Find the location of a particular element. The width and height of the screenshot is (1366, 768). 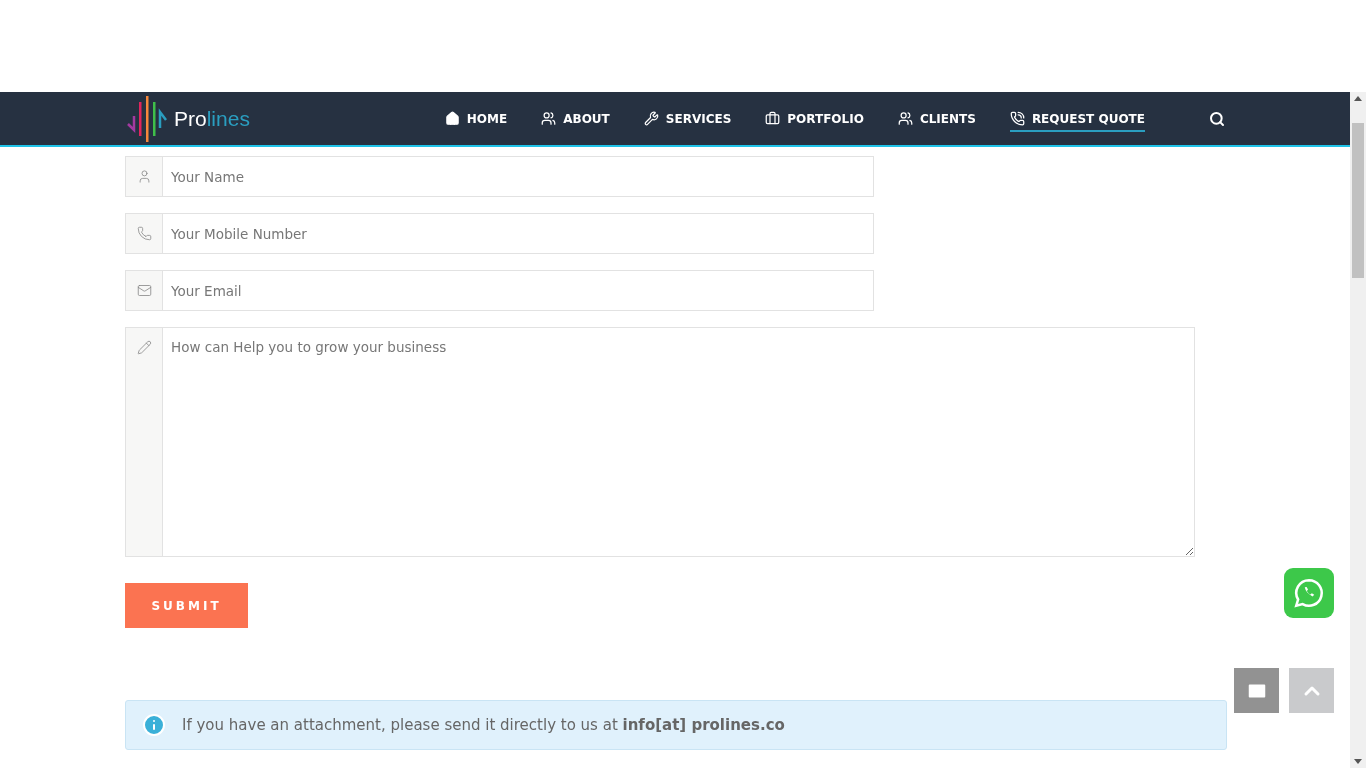

nav-link: ABOUT is located at coordinates (575, 118).